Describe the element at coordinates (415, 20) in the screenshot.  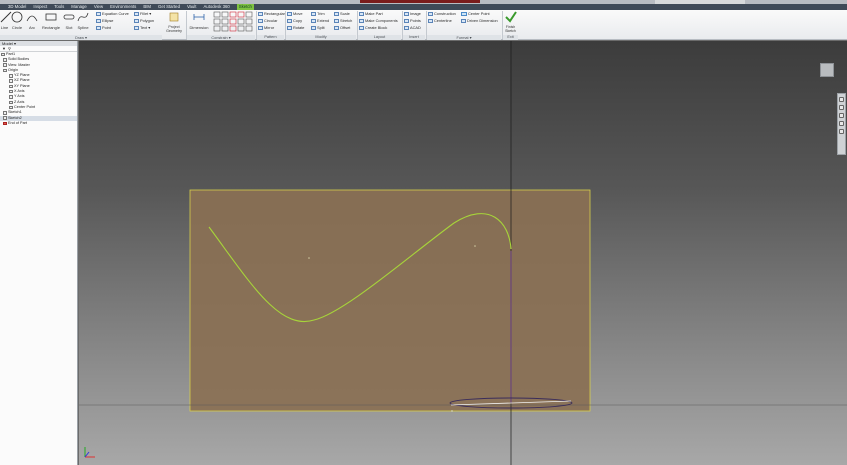
I see `points-label: Points` at that location.